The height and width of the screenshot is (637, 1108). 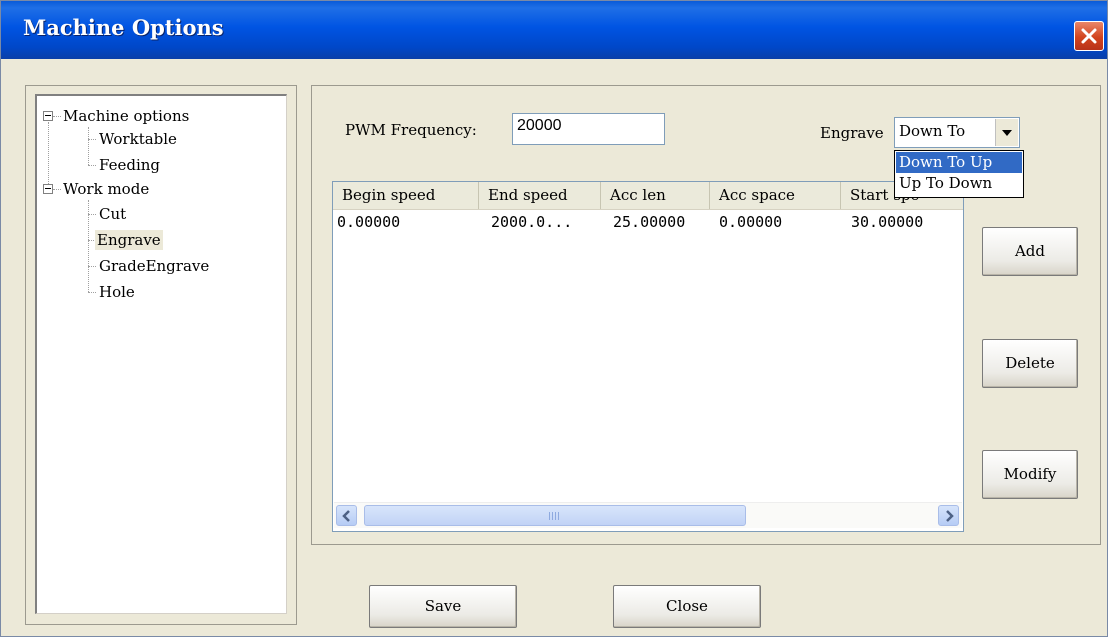 What do you see at coordinates (112, 214) in the screenshot?
I see `tree-node-cut: Cut` at bounding box center [112, 214].